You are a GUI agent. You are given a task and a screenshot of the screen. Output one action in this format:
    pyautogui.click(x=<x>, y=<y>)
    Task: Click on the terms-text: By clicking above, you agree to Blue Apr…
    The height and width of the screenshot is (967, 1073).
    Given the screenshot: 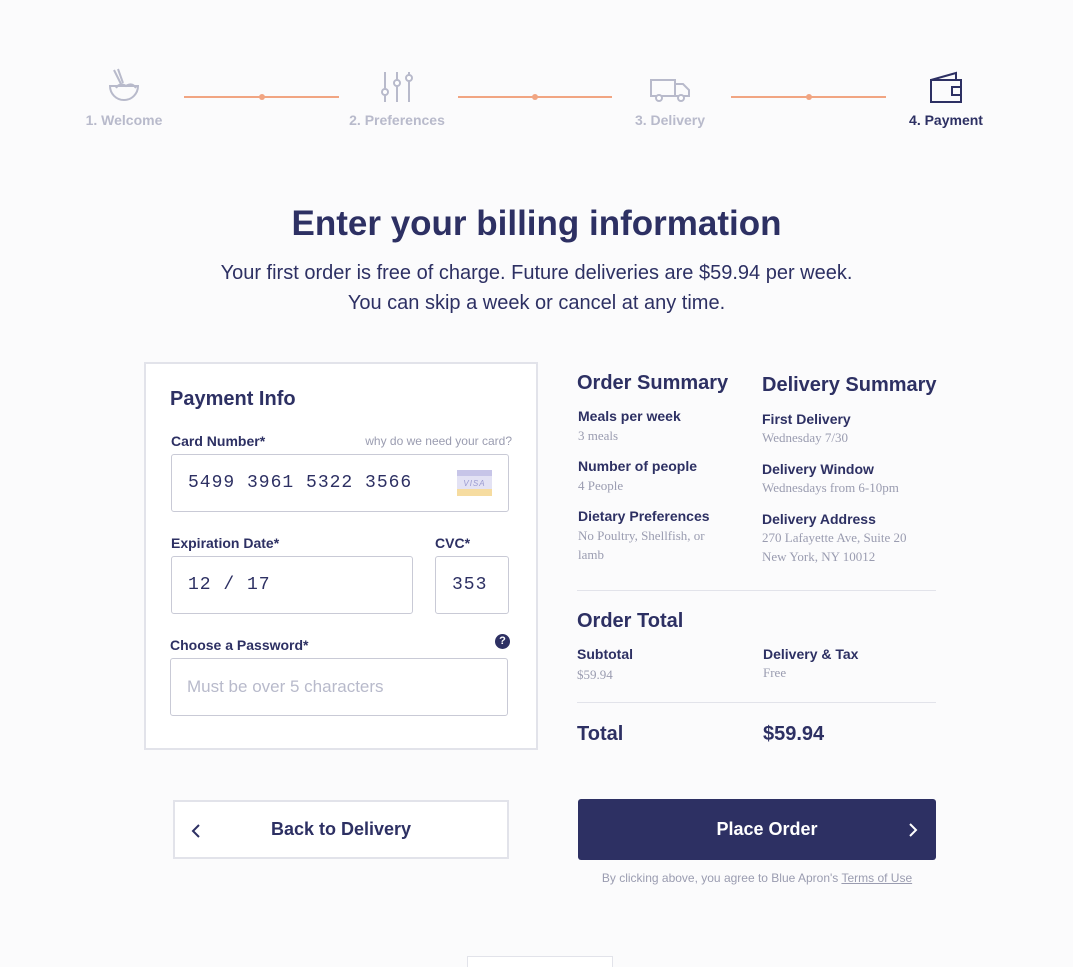 What is the action you would take?
    pyautogui.click(x=720, y=878)
    